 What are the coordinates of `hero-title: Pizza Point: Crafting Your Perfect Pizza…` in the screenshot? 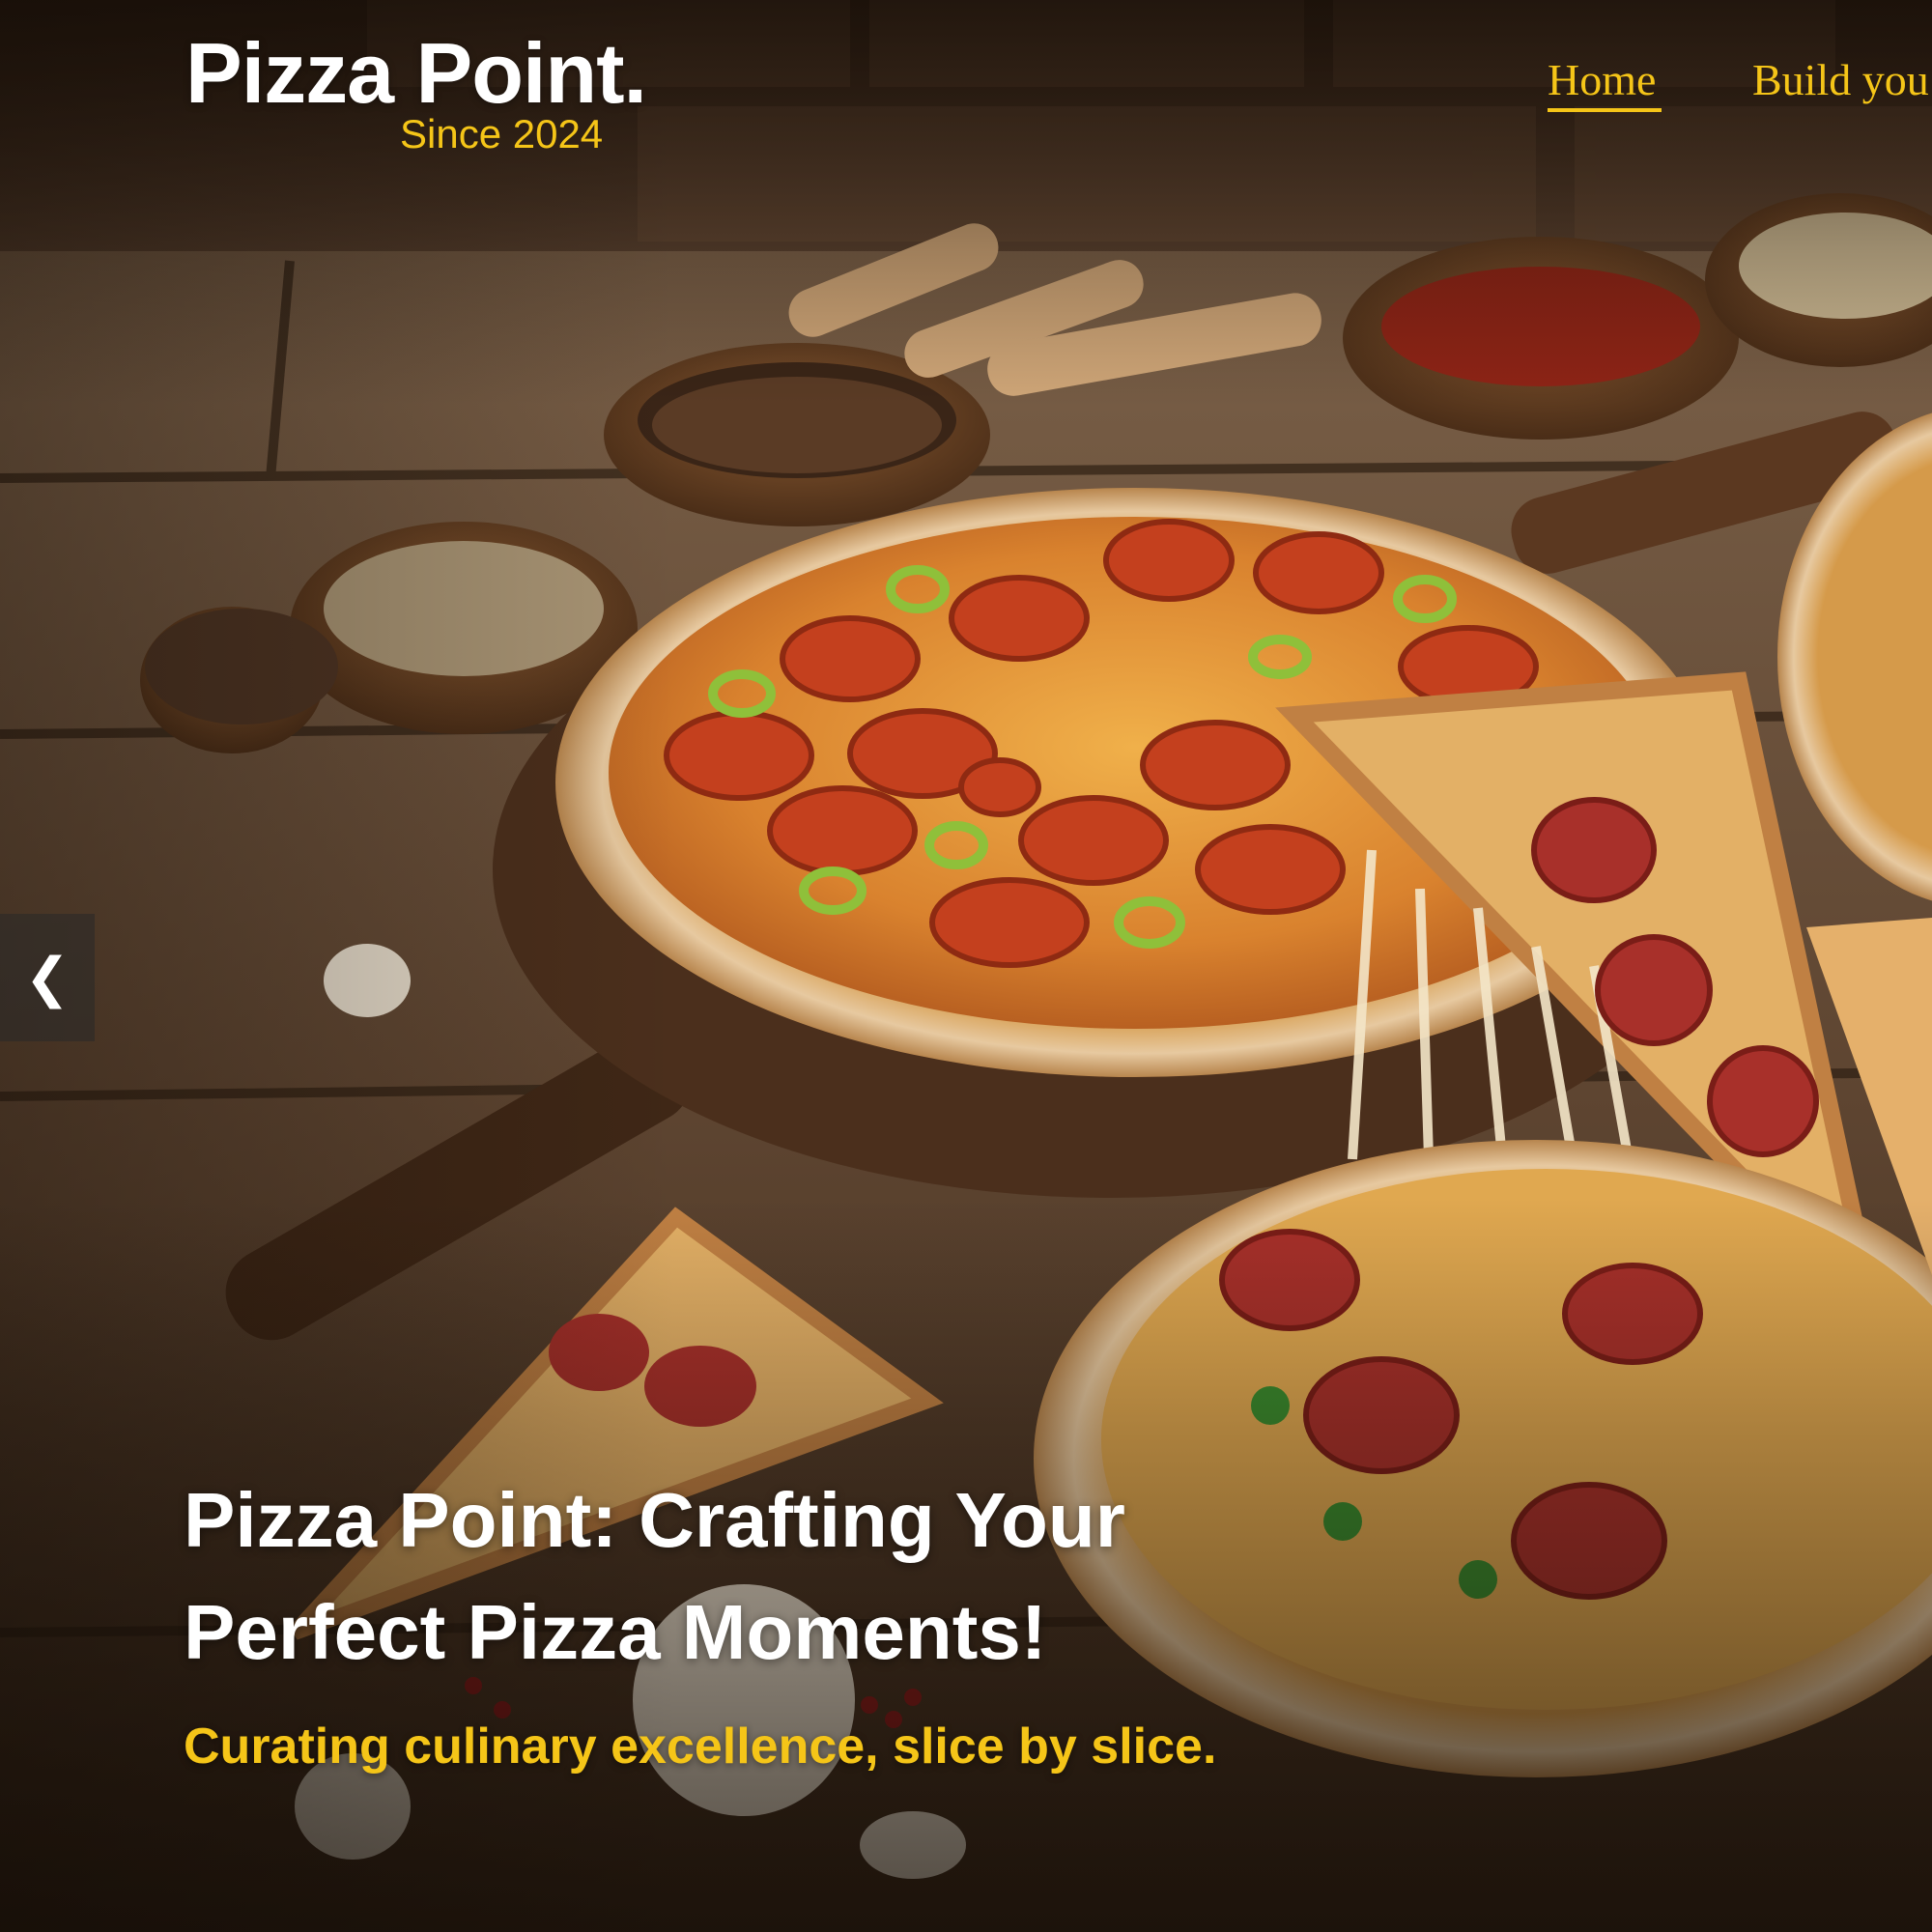 It's located at (654, 1575).